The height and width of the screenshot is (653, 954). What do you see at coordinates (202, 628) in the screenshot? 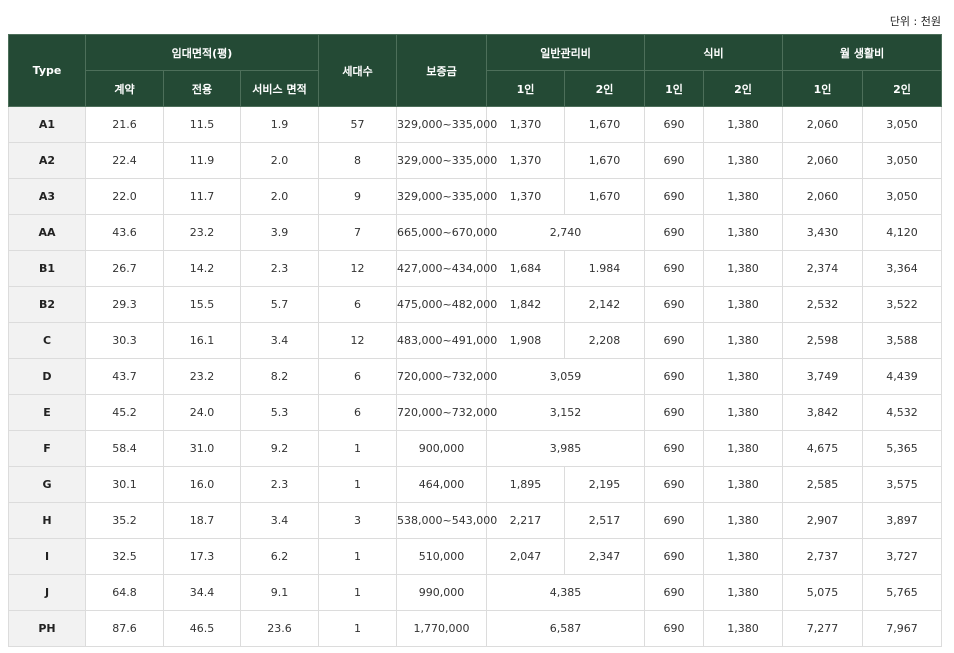
I see `cell-exclusive: 46.5` at bounding box center [202, 628].